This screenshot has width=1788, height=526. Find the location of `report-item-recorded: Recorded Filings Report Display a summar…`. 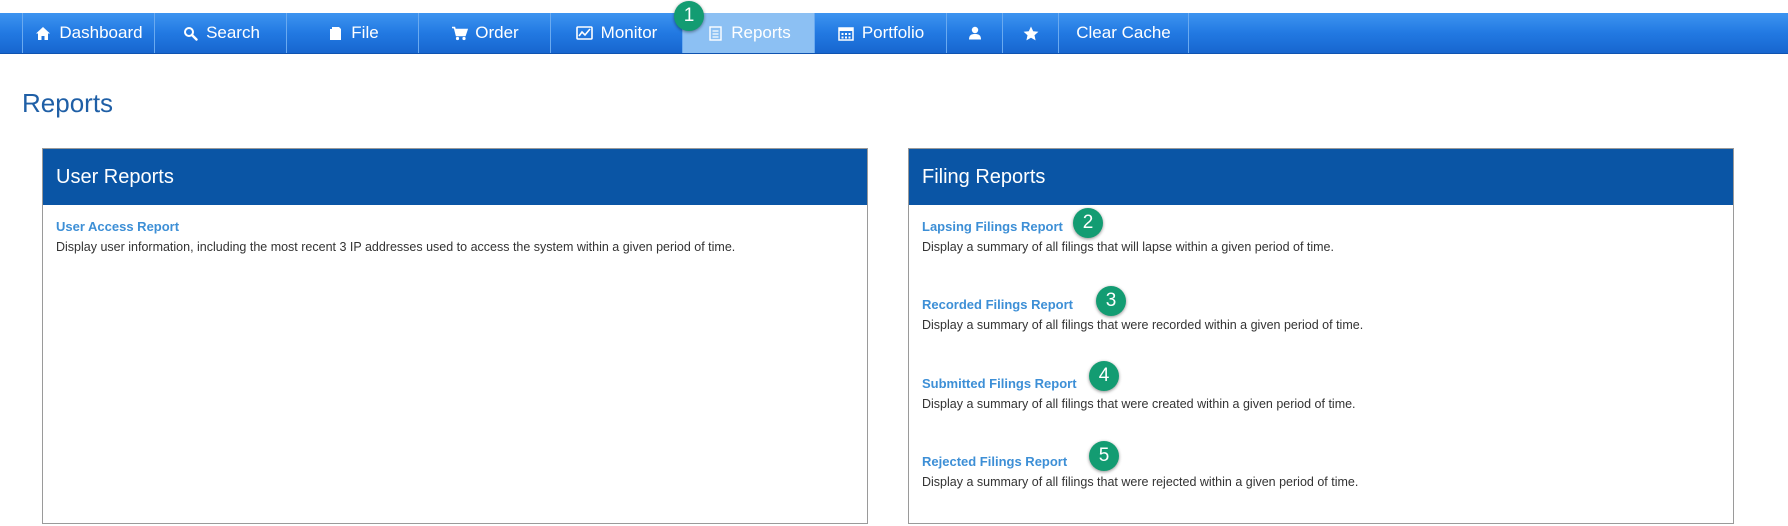

report-item-recorded: Recorded Filings Report Display a summar… is located at coordinates (1142, 315).